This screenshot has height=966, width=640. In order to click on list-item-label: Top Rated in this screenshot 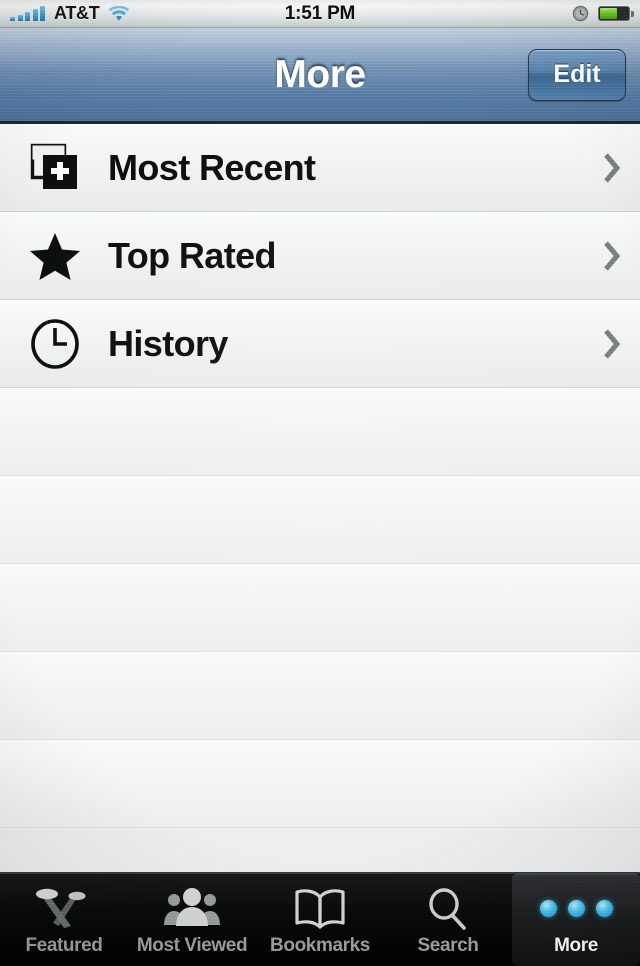, I will do `click(192, 255)`.